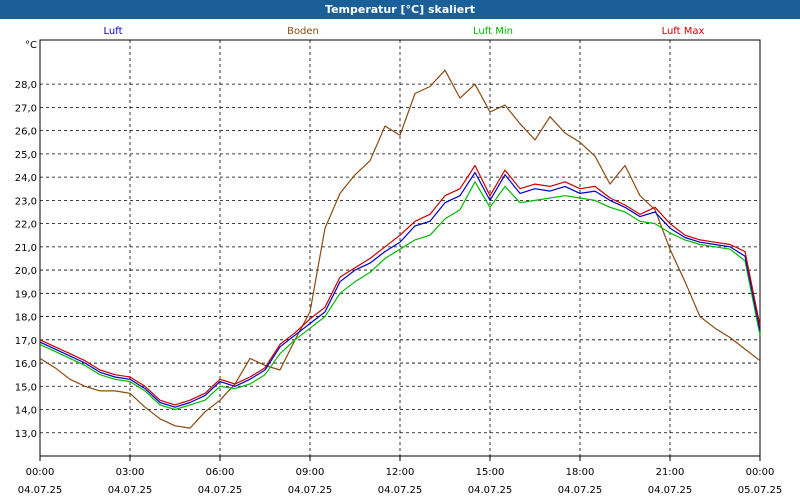 This screenshot has width=800, height=504. I want to click on y-tick-label: 13,0, so click(26, 434).